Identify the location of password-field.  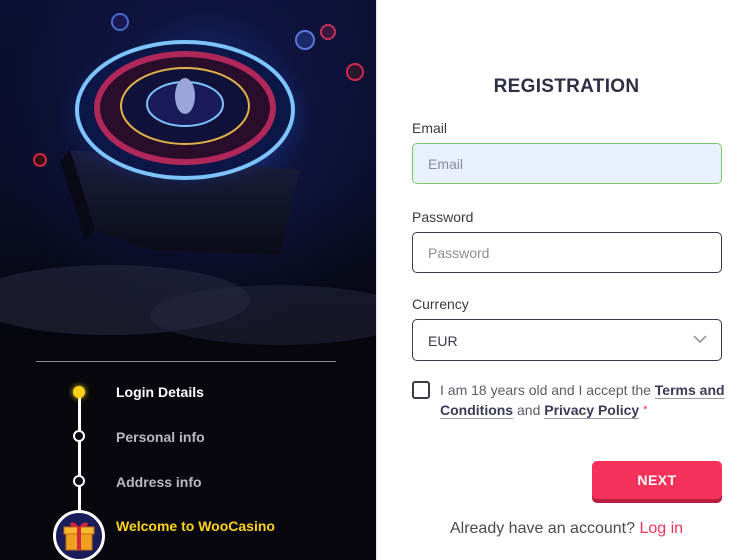
(567, 252).